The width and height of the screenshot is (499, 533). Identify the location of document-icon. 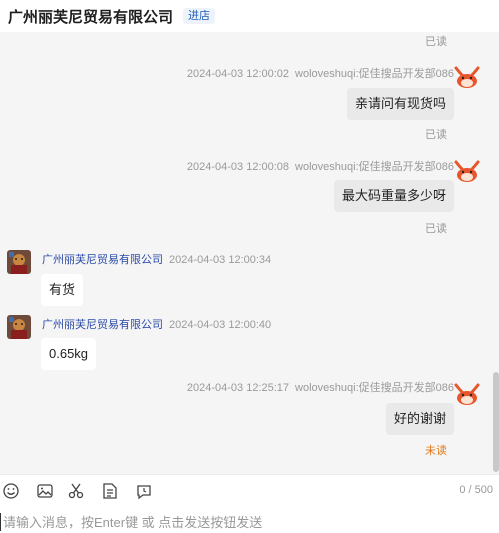
(110, 491).